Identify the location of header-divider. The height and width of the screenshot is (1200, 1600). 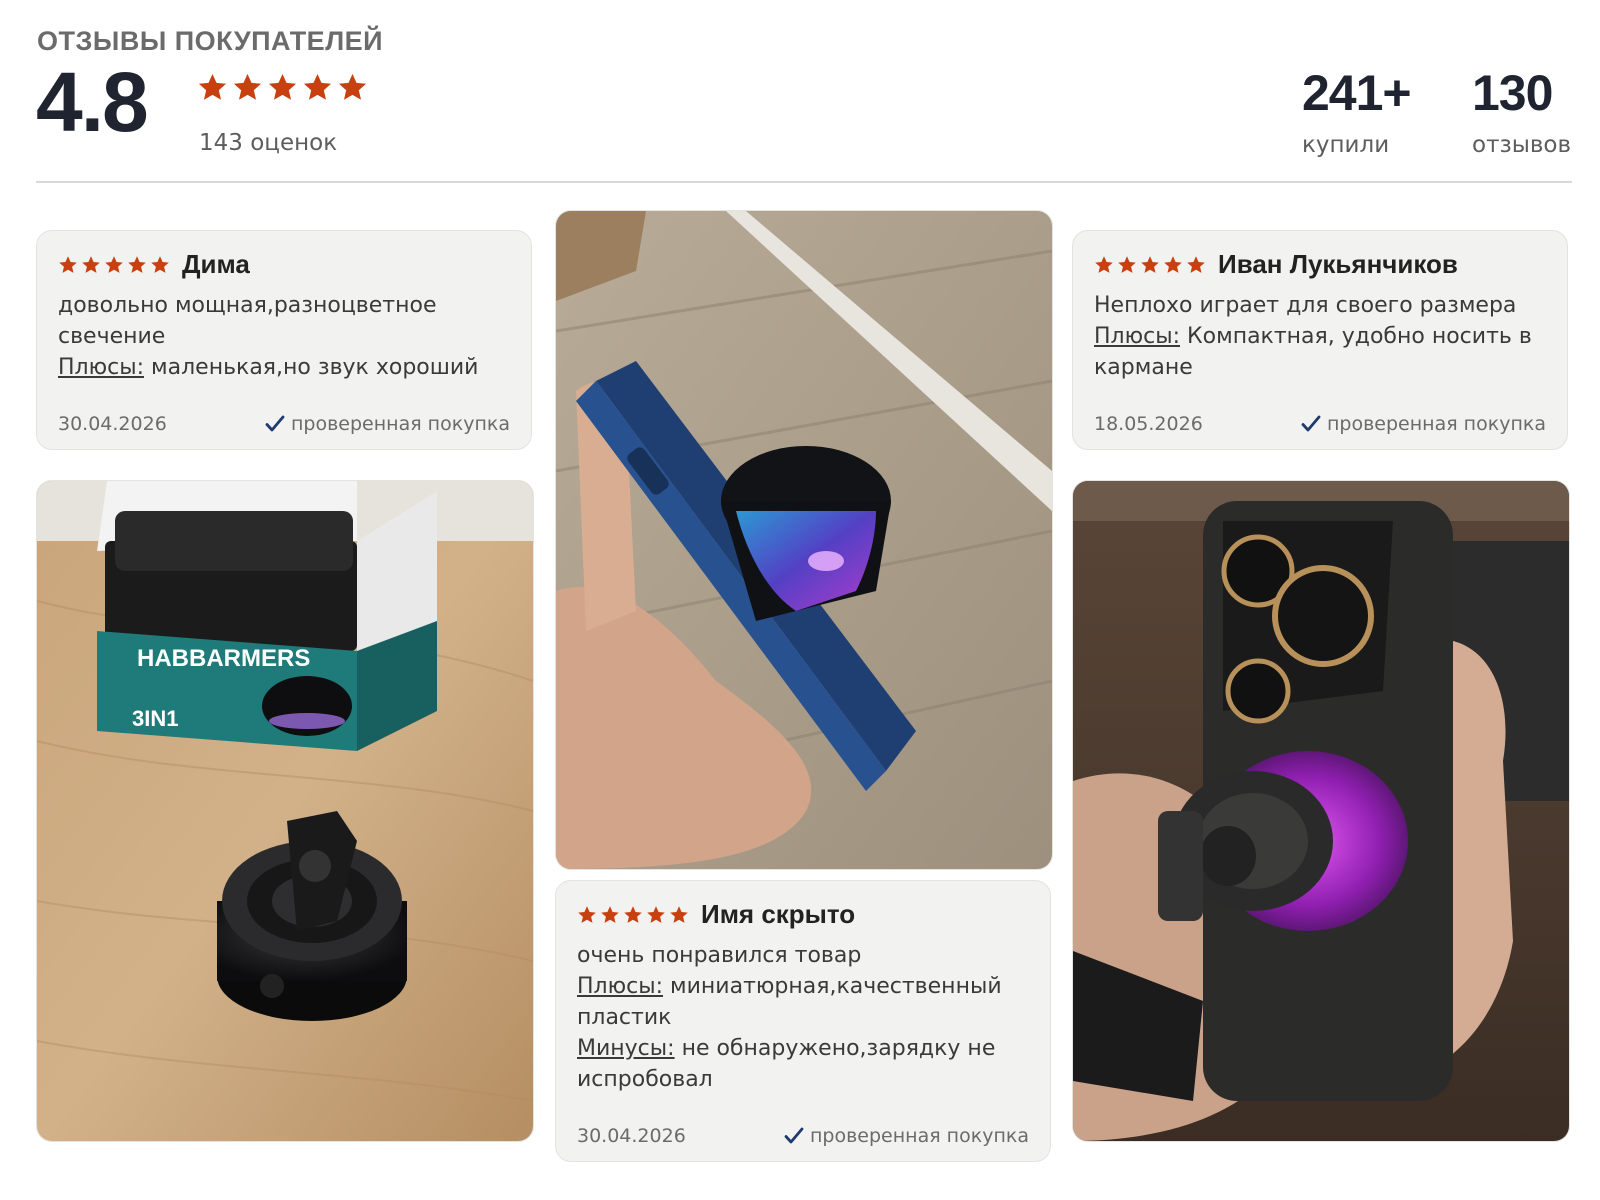
(804, 182).